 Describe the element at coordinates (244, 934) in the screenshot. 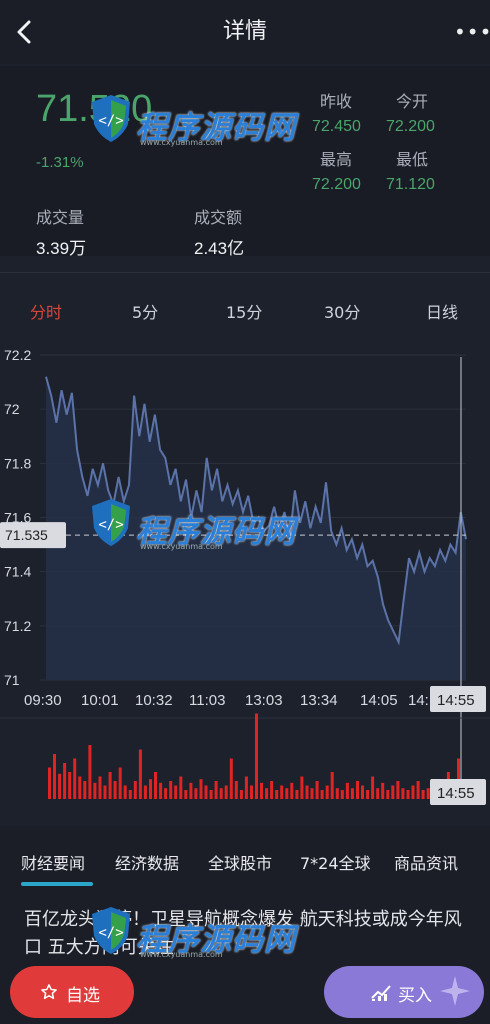

I see `news-headline: 百亿龙头涨停！卫星导航概念爆发 航天科技或成今年风口 五大方向可关注` at that location.